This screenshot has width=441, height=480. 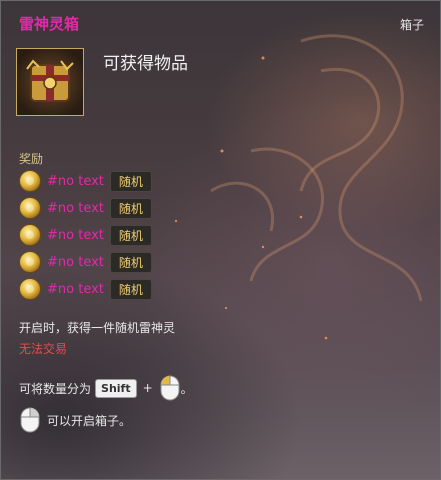 I want to click on rewards-section-label: 奖励, so click(x=31, y=159).